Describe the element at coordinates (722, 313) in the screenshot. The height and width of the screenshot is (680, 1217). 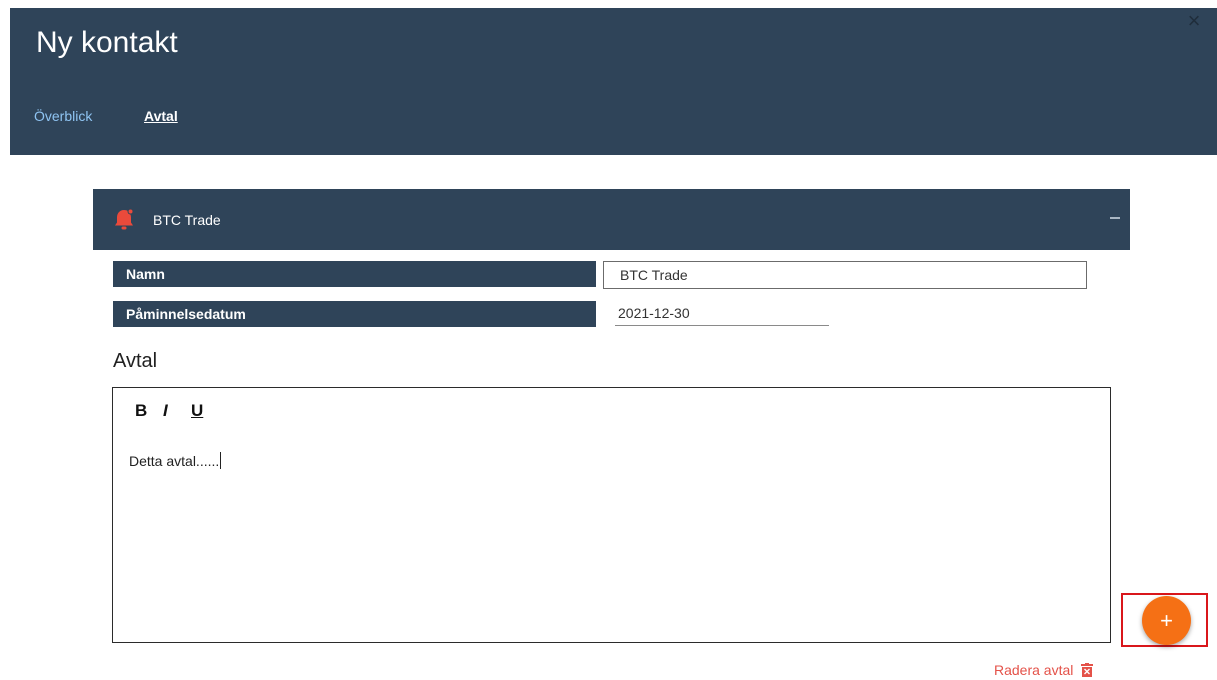
I see `reminder-date-input` at that location.